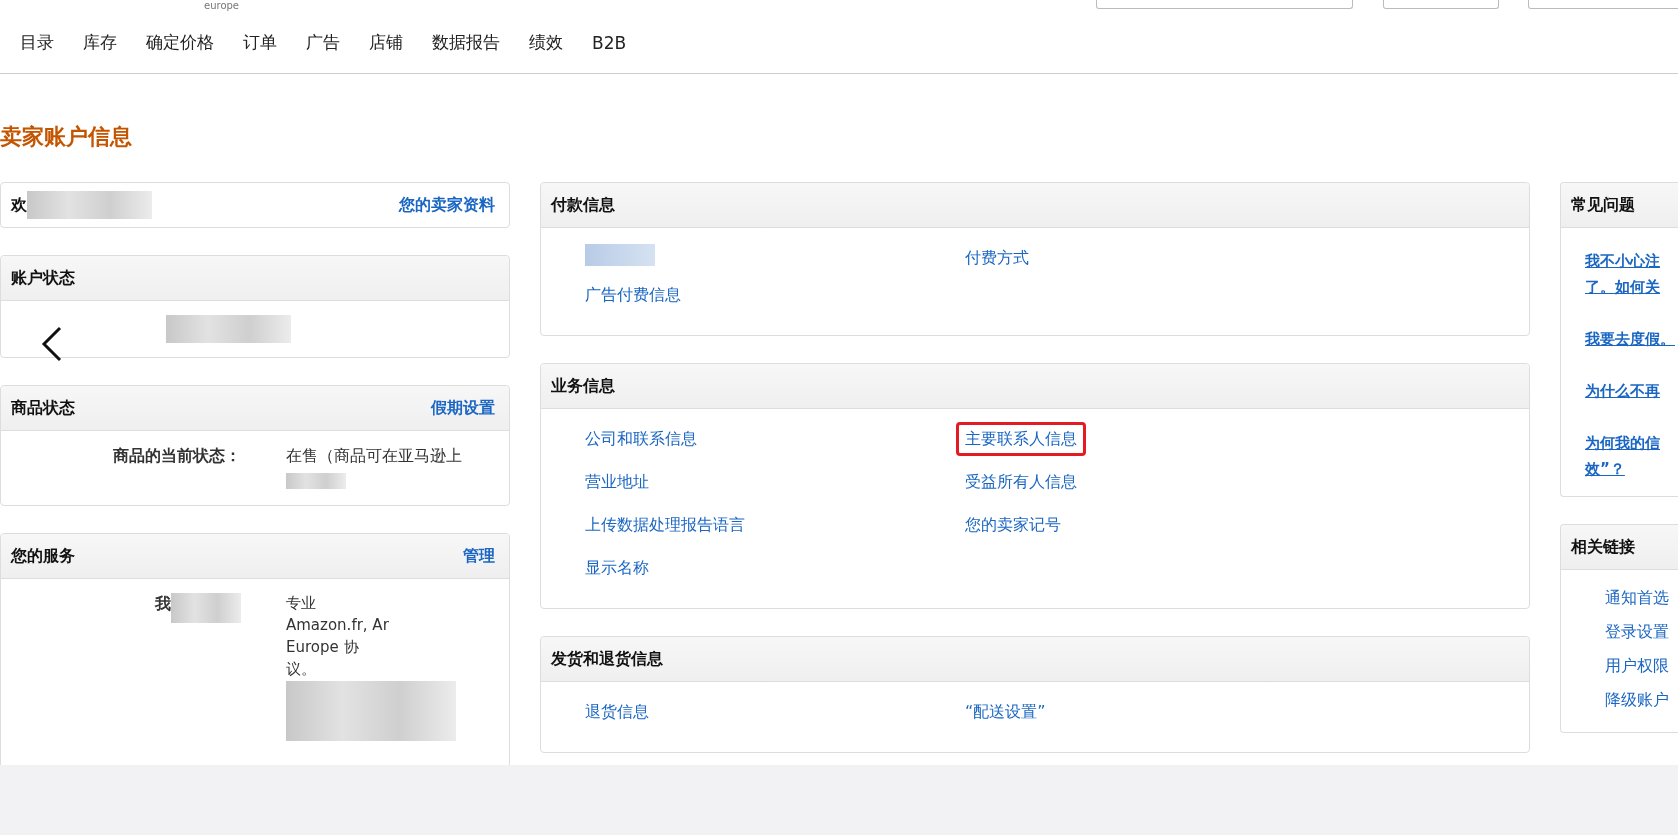  Describe the element at coordinates (337, 625) in the screenshot. I see `service-text: Amazon.fr, Ar` at that location.